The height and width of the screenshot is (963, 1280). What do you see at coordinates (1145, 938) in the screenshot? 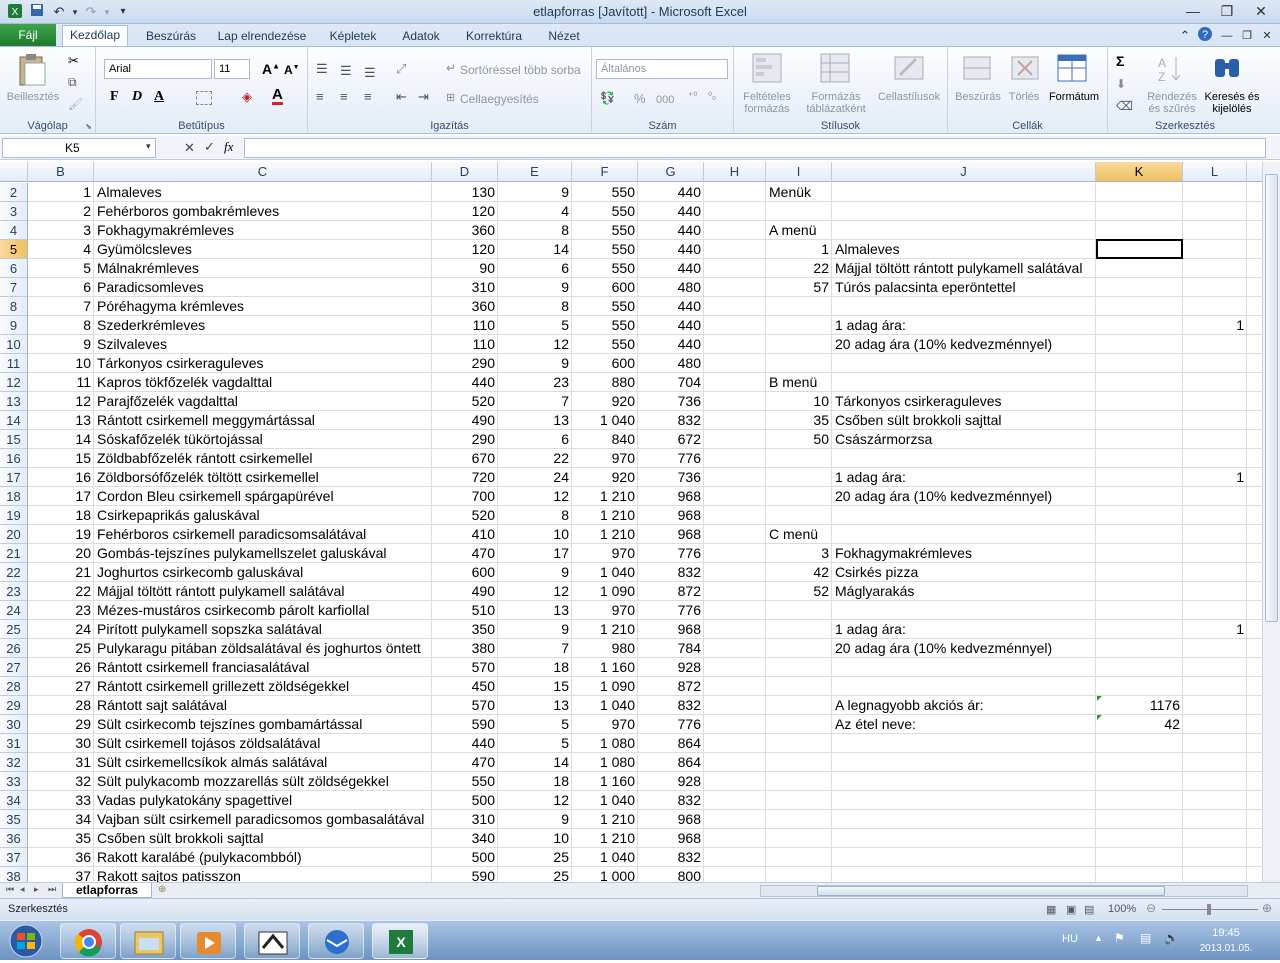
I see `network-icon: ▤` at bounding box center [1145, 938].